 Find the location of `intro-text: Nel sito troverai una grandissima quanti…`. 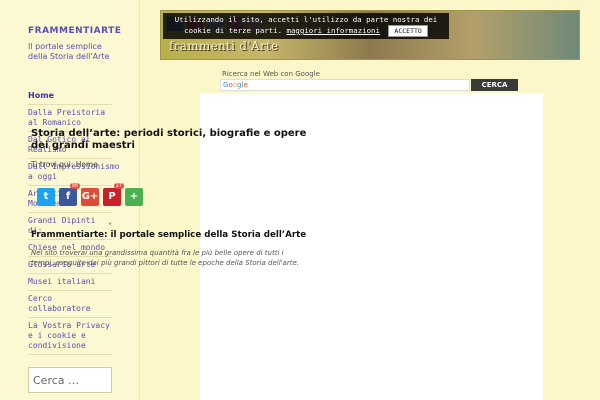

intro-text: Nel sito troverai una grandissima quanti… is located at coordinates (165, 258).